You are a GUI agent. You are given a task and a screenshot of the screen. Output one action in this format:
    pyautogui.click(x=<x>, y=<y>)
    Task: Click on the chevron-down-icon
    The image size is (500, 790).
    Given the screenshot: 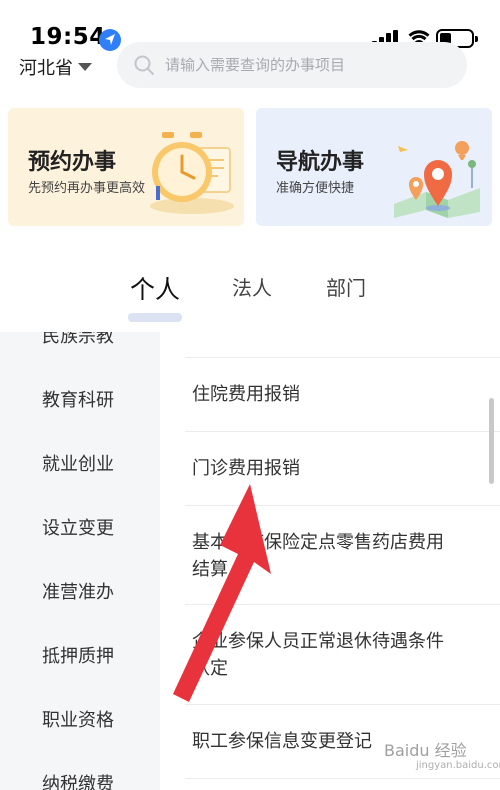 What is the action you would take?
    pyautogui.click(x=85, y=67)
    